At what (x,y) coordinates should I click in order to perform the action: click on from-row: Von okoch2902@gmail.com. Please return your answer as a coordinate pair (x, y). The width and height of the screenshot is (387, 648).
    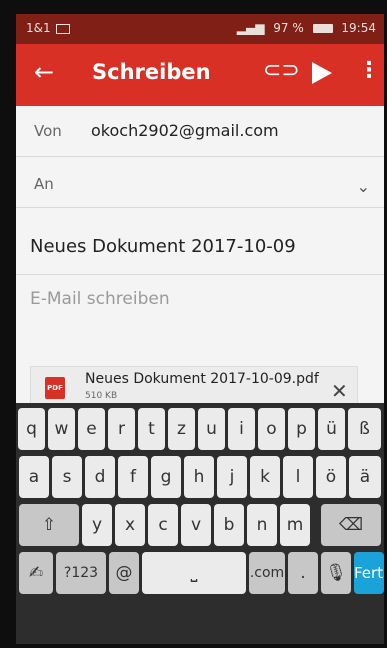
    Looking at the image, I should click on (200, 131).